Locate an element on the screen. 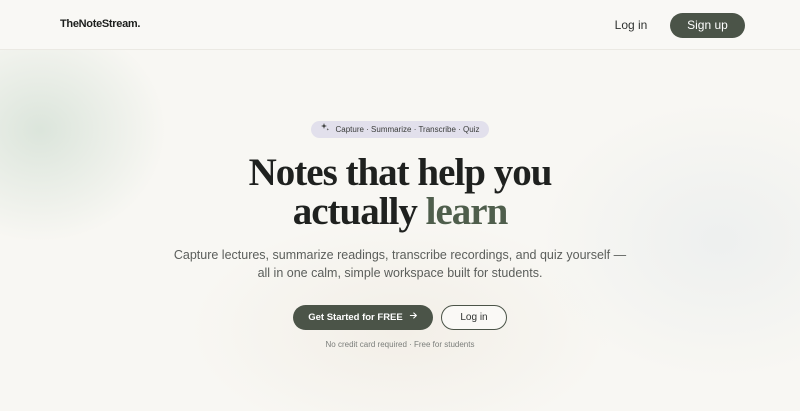  hero-title-accent: learn is located at coordinates (467, 211).